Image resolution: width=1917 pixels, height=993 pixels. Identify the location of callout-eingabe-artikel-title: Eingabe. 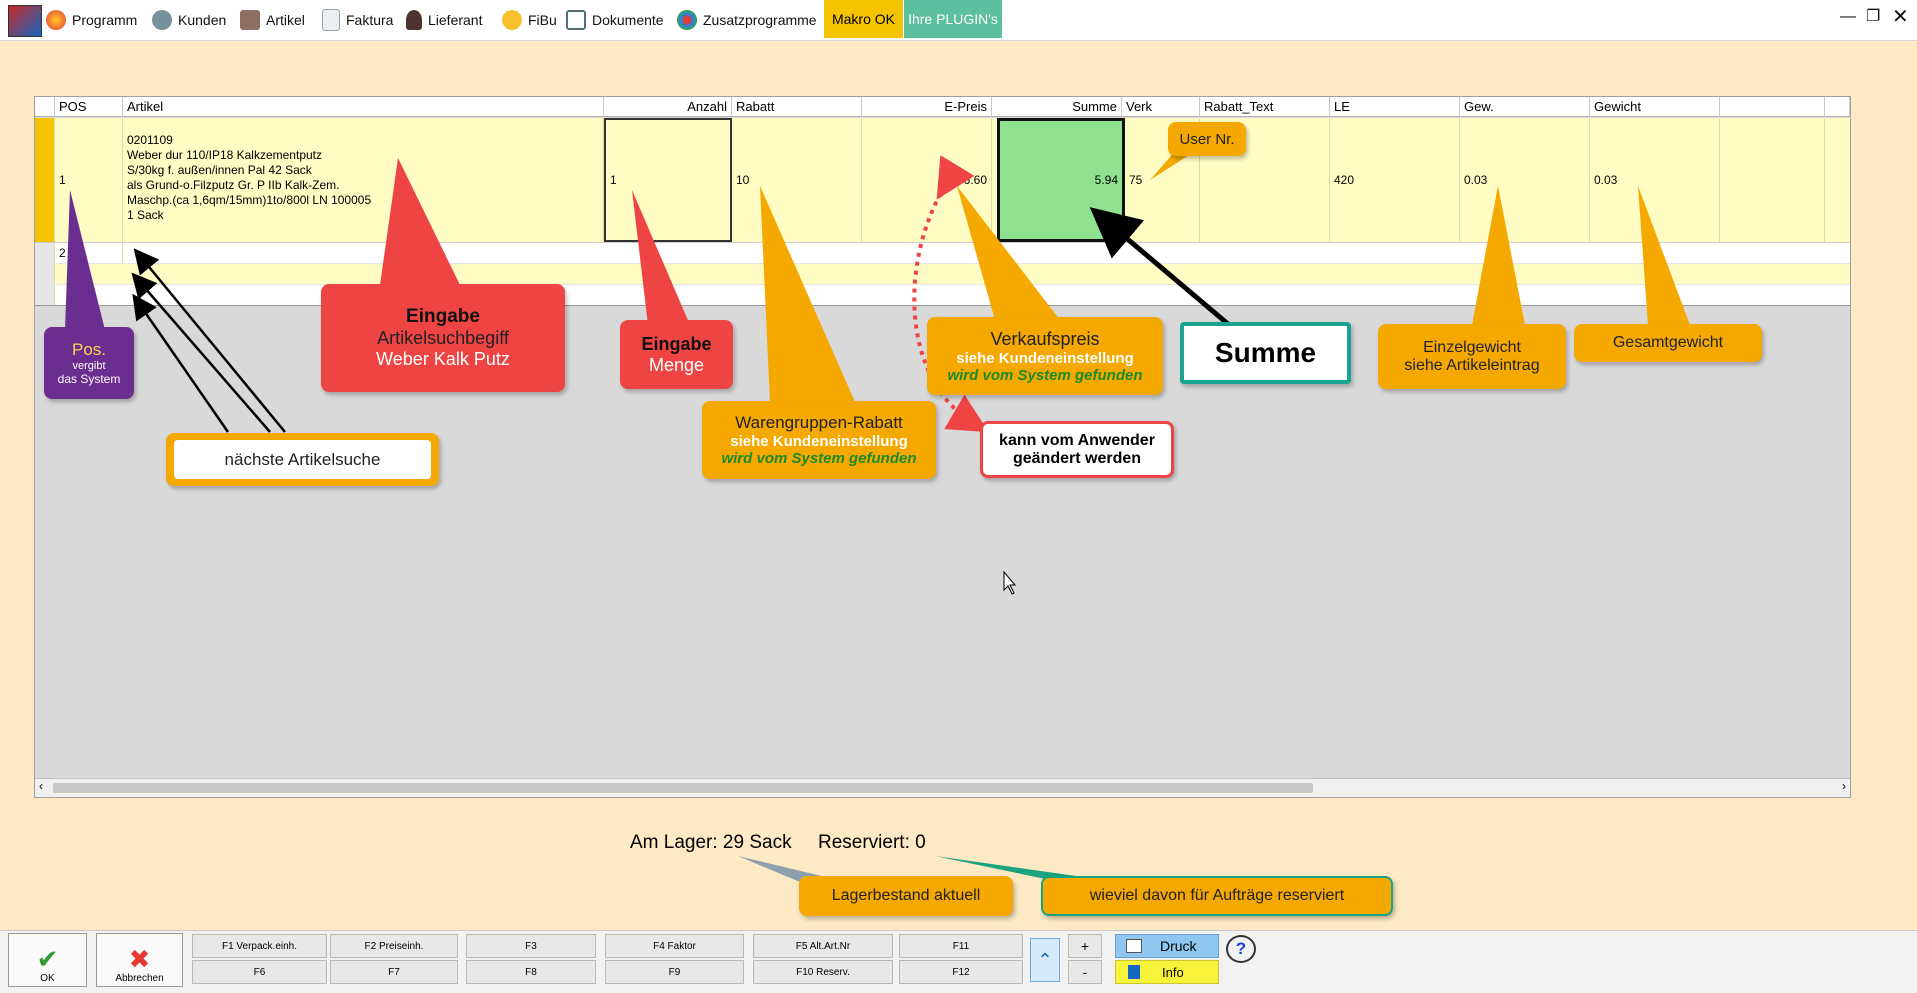
(443, 316).